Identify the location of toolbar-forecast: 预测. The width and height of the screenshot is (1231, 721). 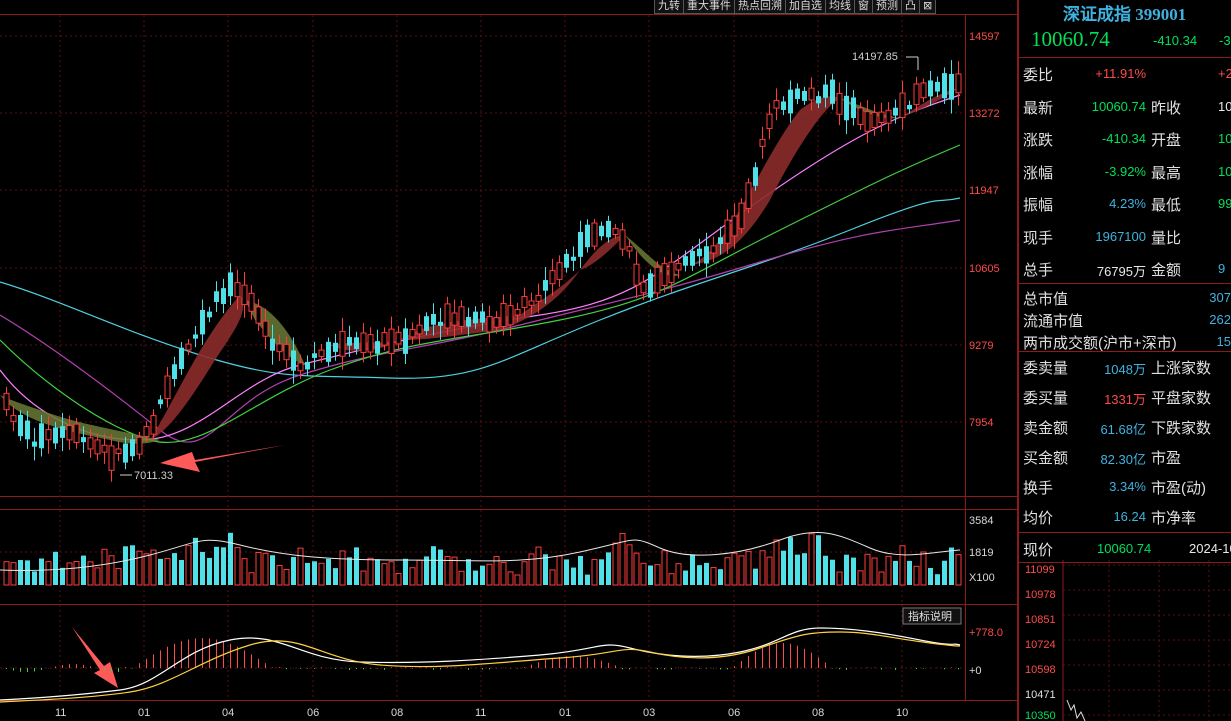
(887, 7).